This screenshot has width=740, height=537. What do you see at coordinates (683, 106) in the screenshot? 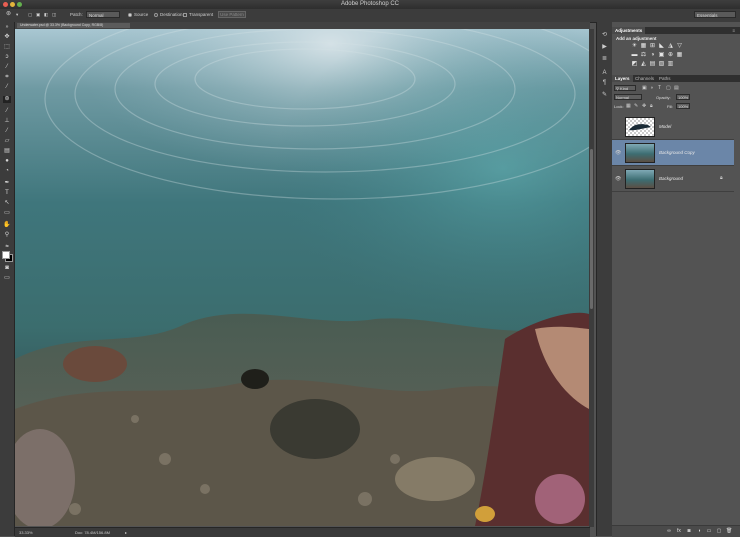
I see `fill-input: 100%` at bounding box center [683, 106].